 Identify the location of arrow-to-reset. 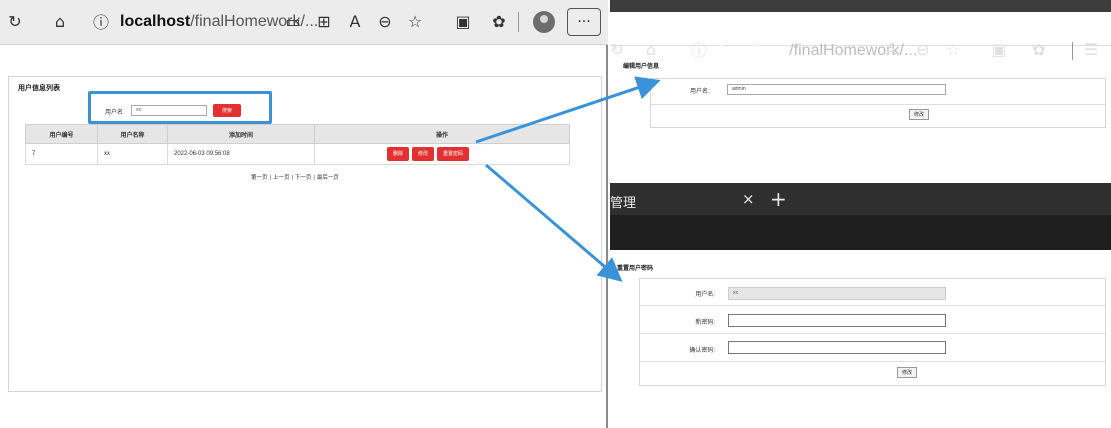
(554, 222).